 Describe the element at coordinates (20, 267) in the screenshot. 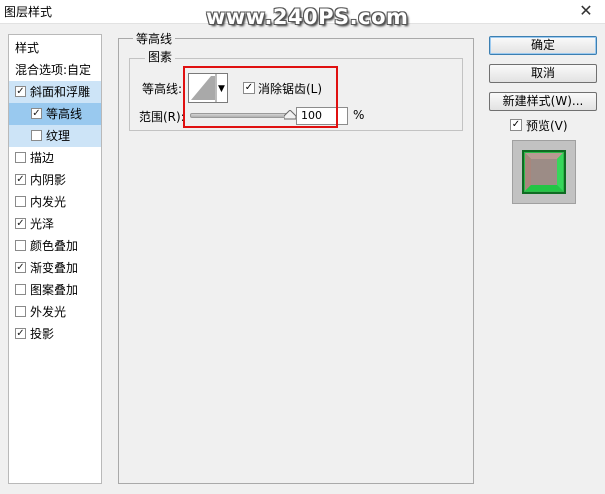

I see `gradient-overlay-checkbox: ✓` at that location.